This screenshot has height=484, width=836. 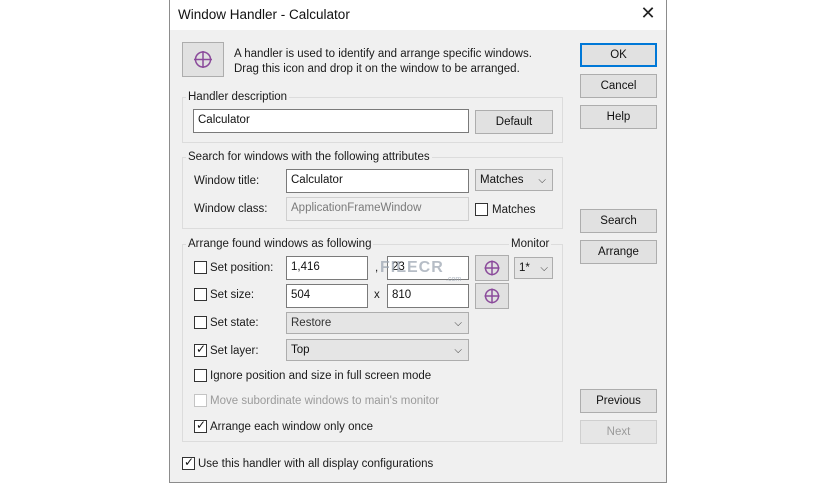 What do you see at coordinates (300, 350) in the screenshot?
I see `layer-value: Top` at bounding box center [300, 350].